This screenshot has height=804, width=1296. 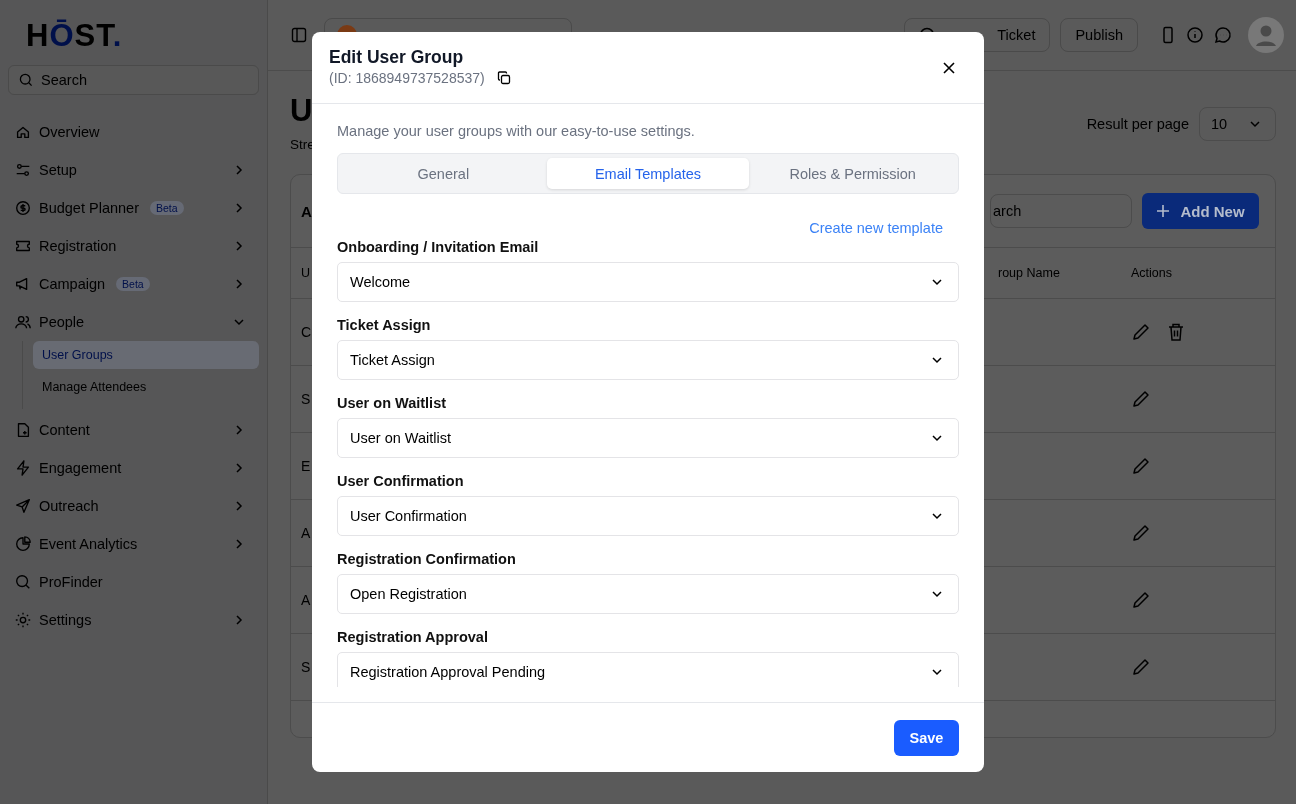 I want to click on dialog-title: Edit User Group, so click(x=397, y=57).